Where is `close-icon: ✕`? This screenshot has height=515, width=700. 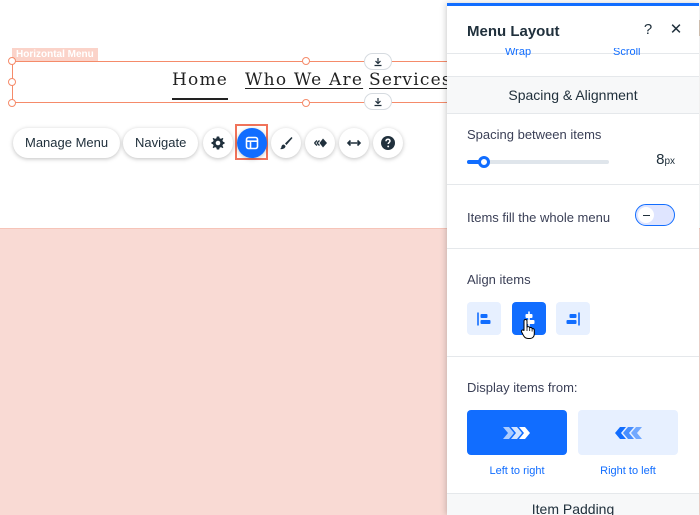
close-icon: ✕ is located at coordinates (676, 29).